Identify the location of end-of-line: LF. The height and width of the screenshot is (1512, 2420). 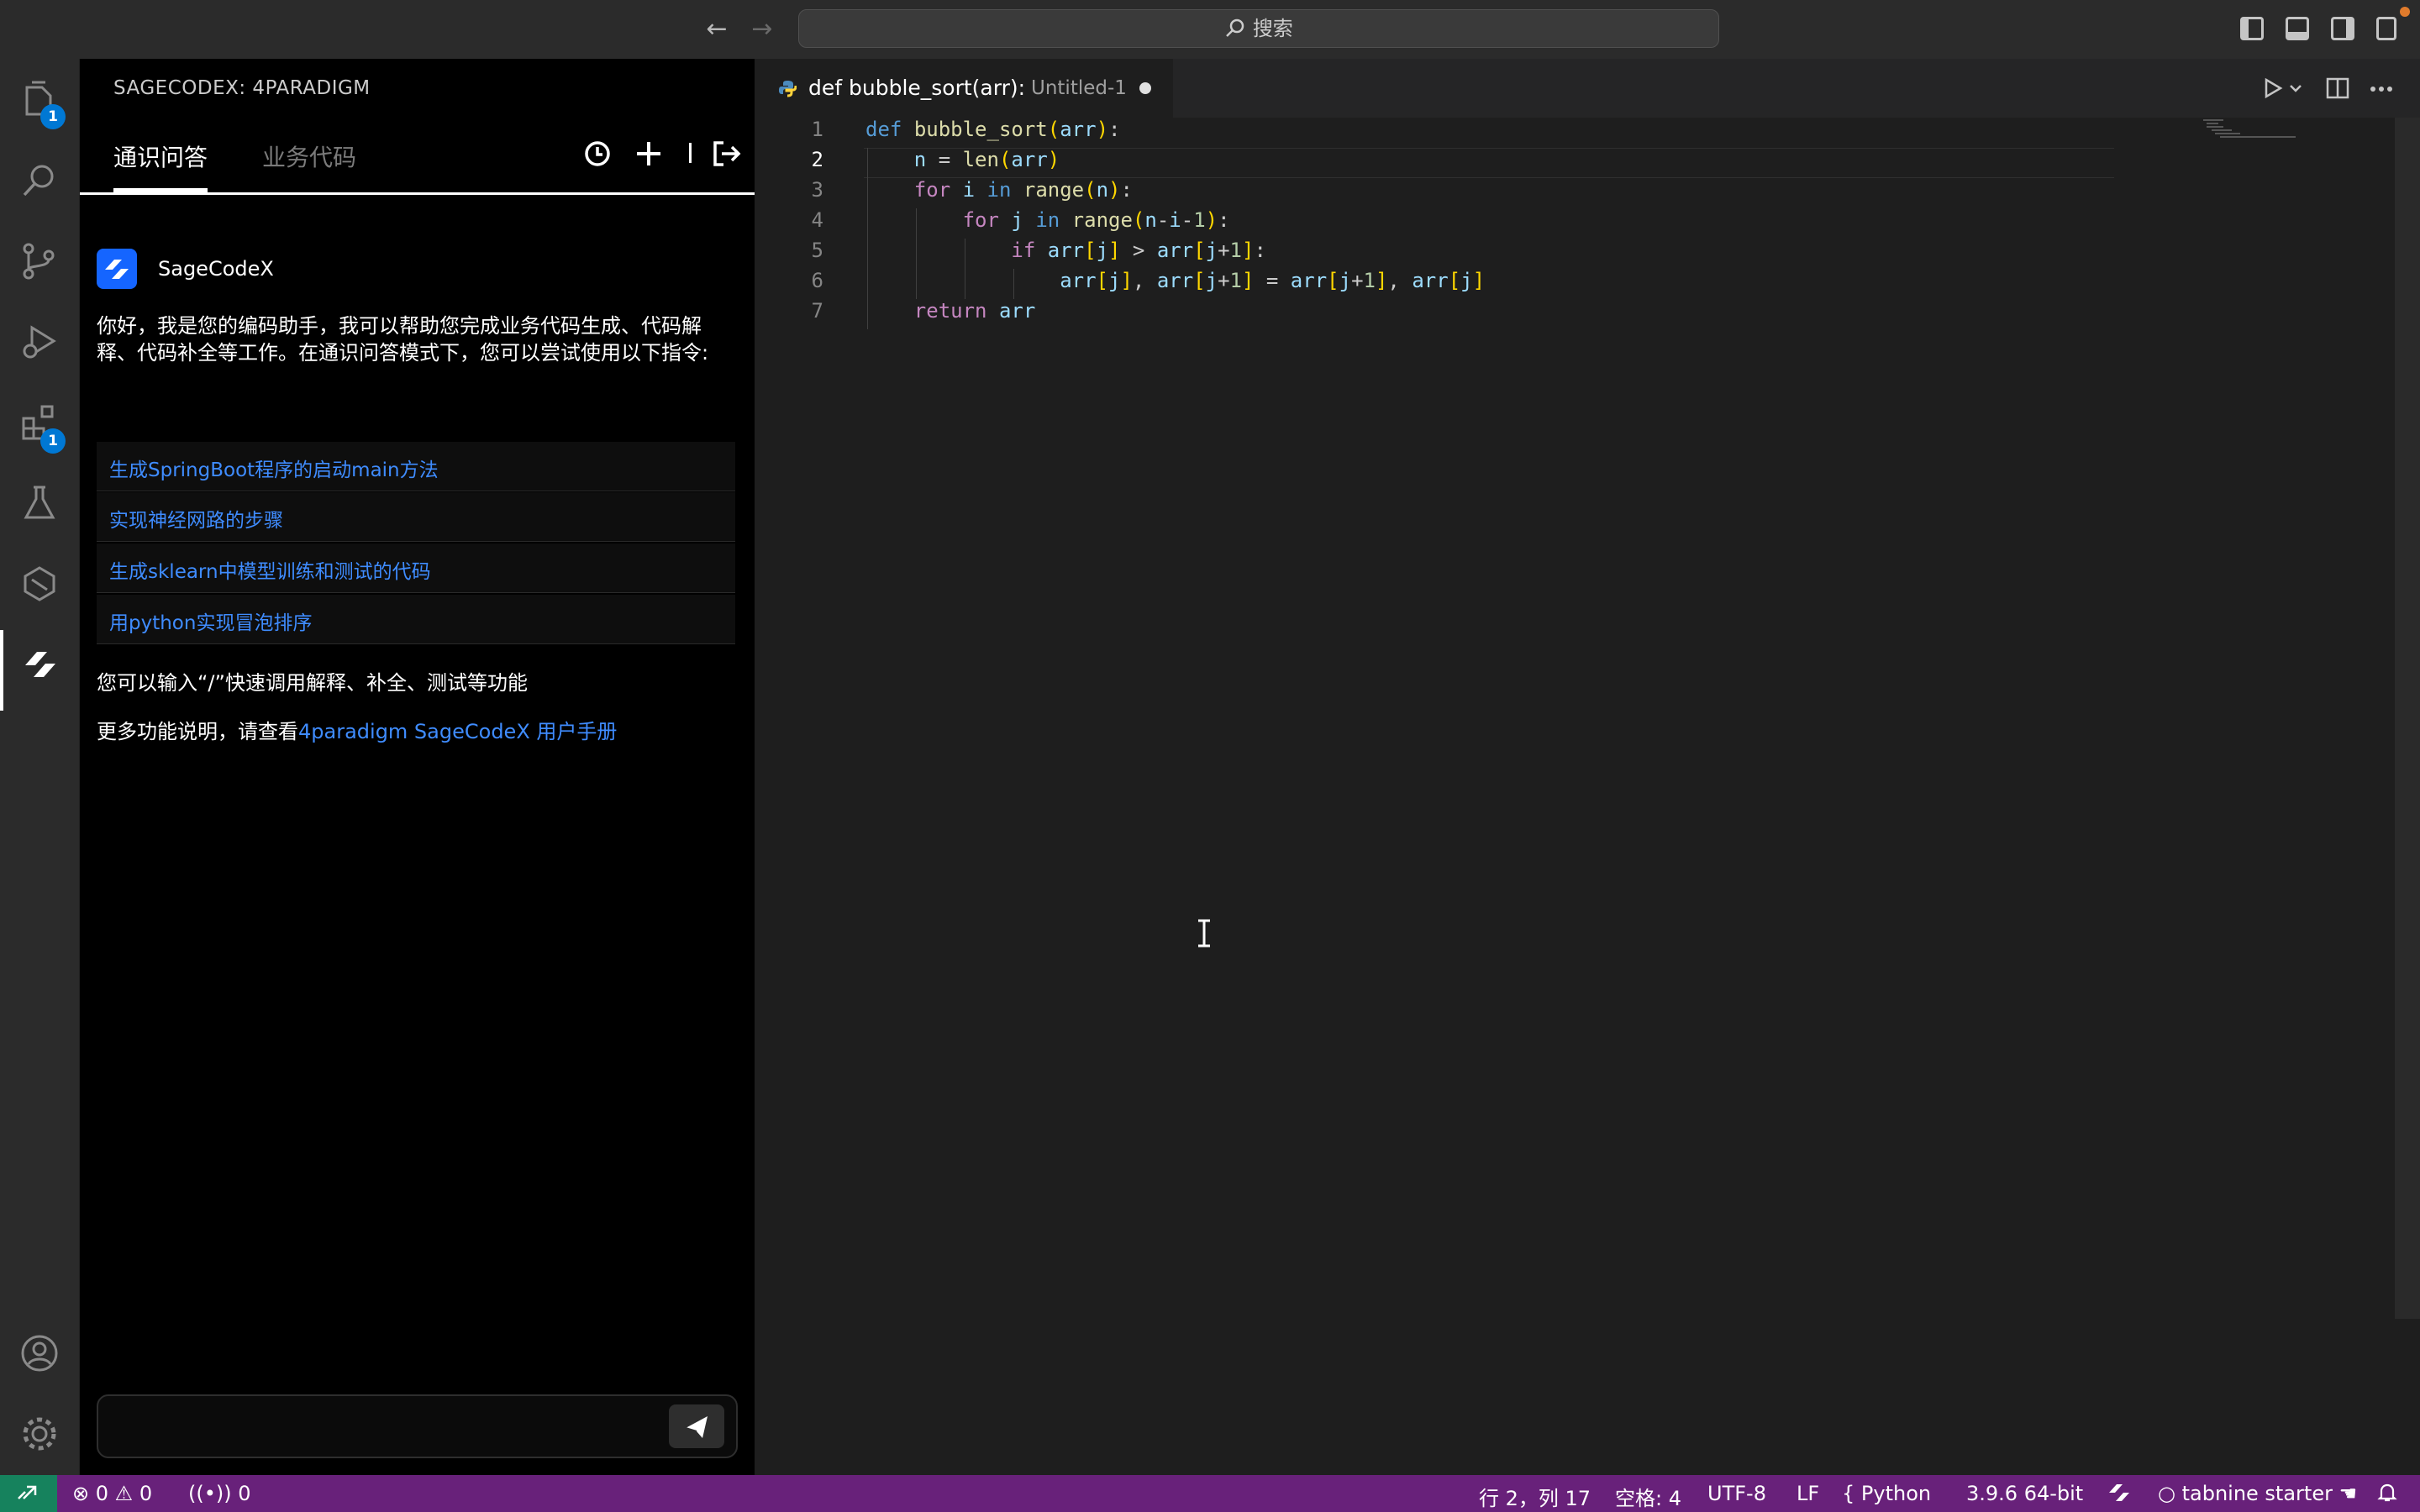
(1808, 1493).